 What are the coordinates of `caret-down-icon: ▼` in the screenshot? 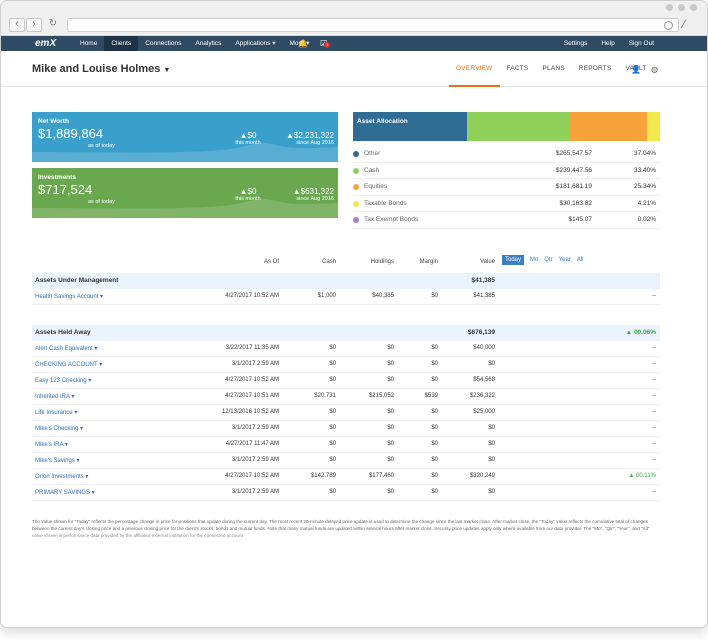 It's located at (167, 70).